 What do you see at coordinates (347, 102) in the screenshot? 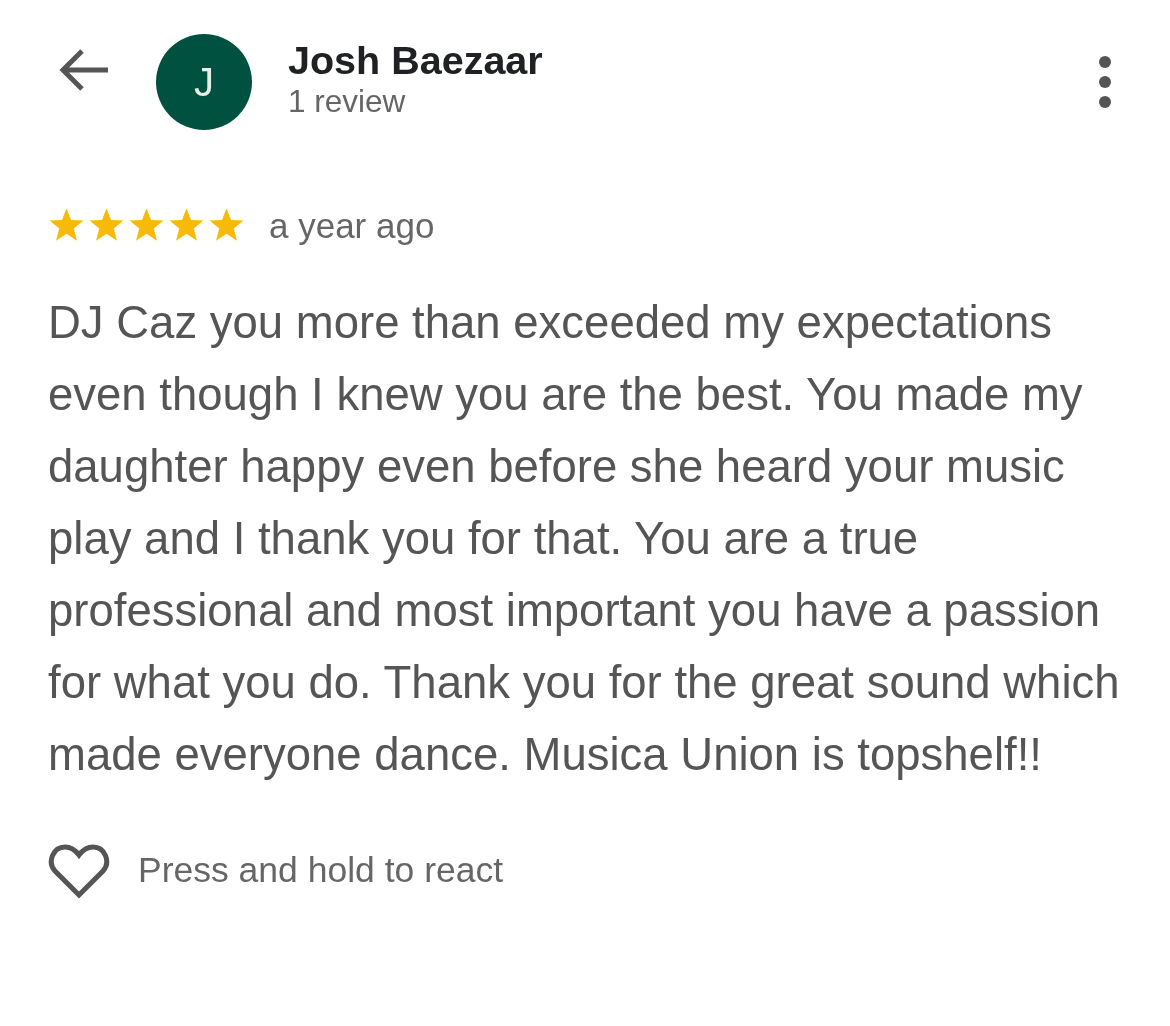
I see `review-count: 1 review` at bounding box center [347, 102].